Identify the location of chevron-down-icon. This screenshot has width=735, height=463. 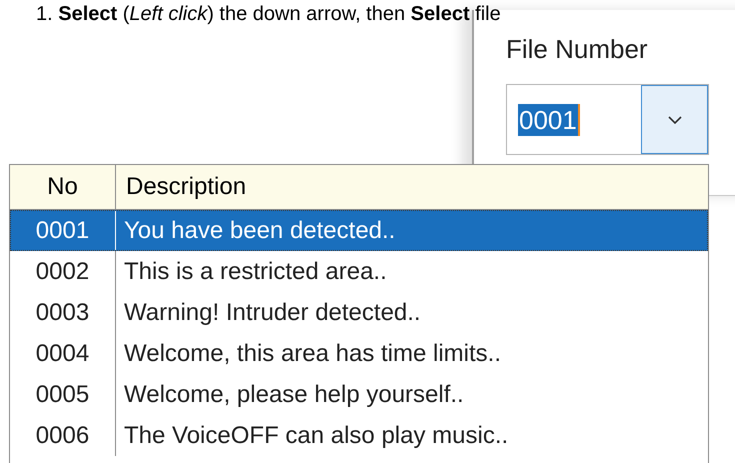
(675, 120).